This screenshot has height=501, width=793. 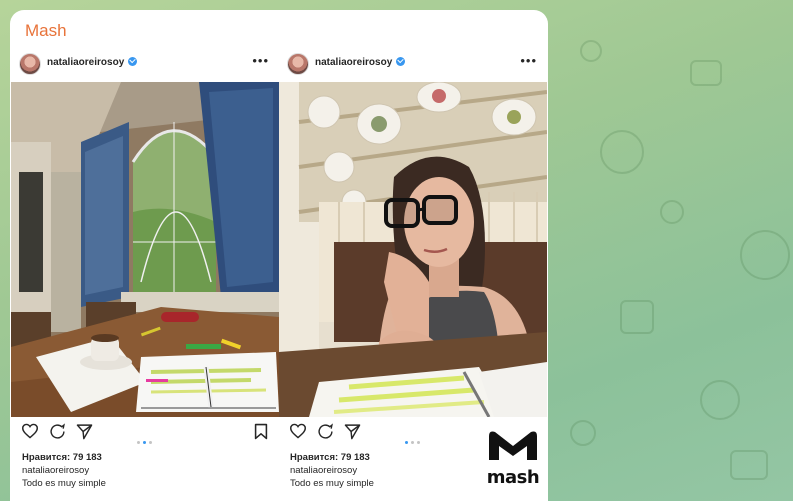 I want to click on mash-logo-mark, so click(x=513, y=445).